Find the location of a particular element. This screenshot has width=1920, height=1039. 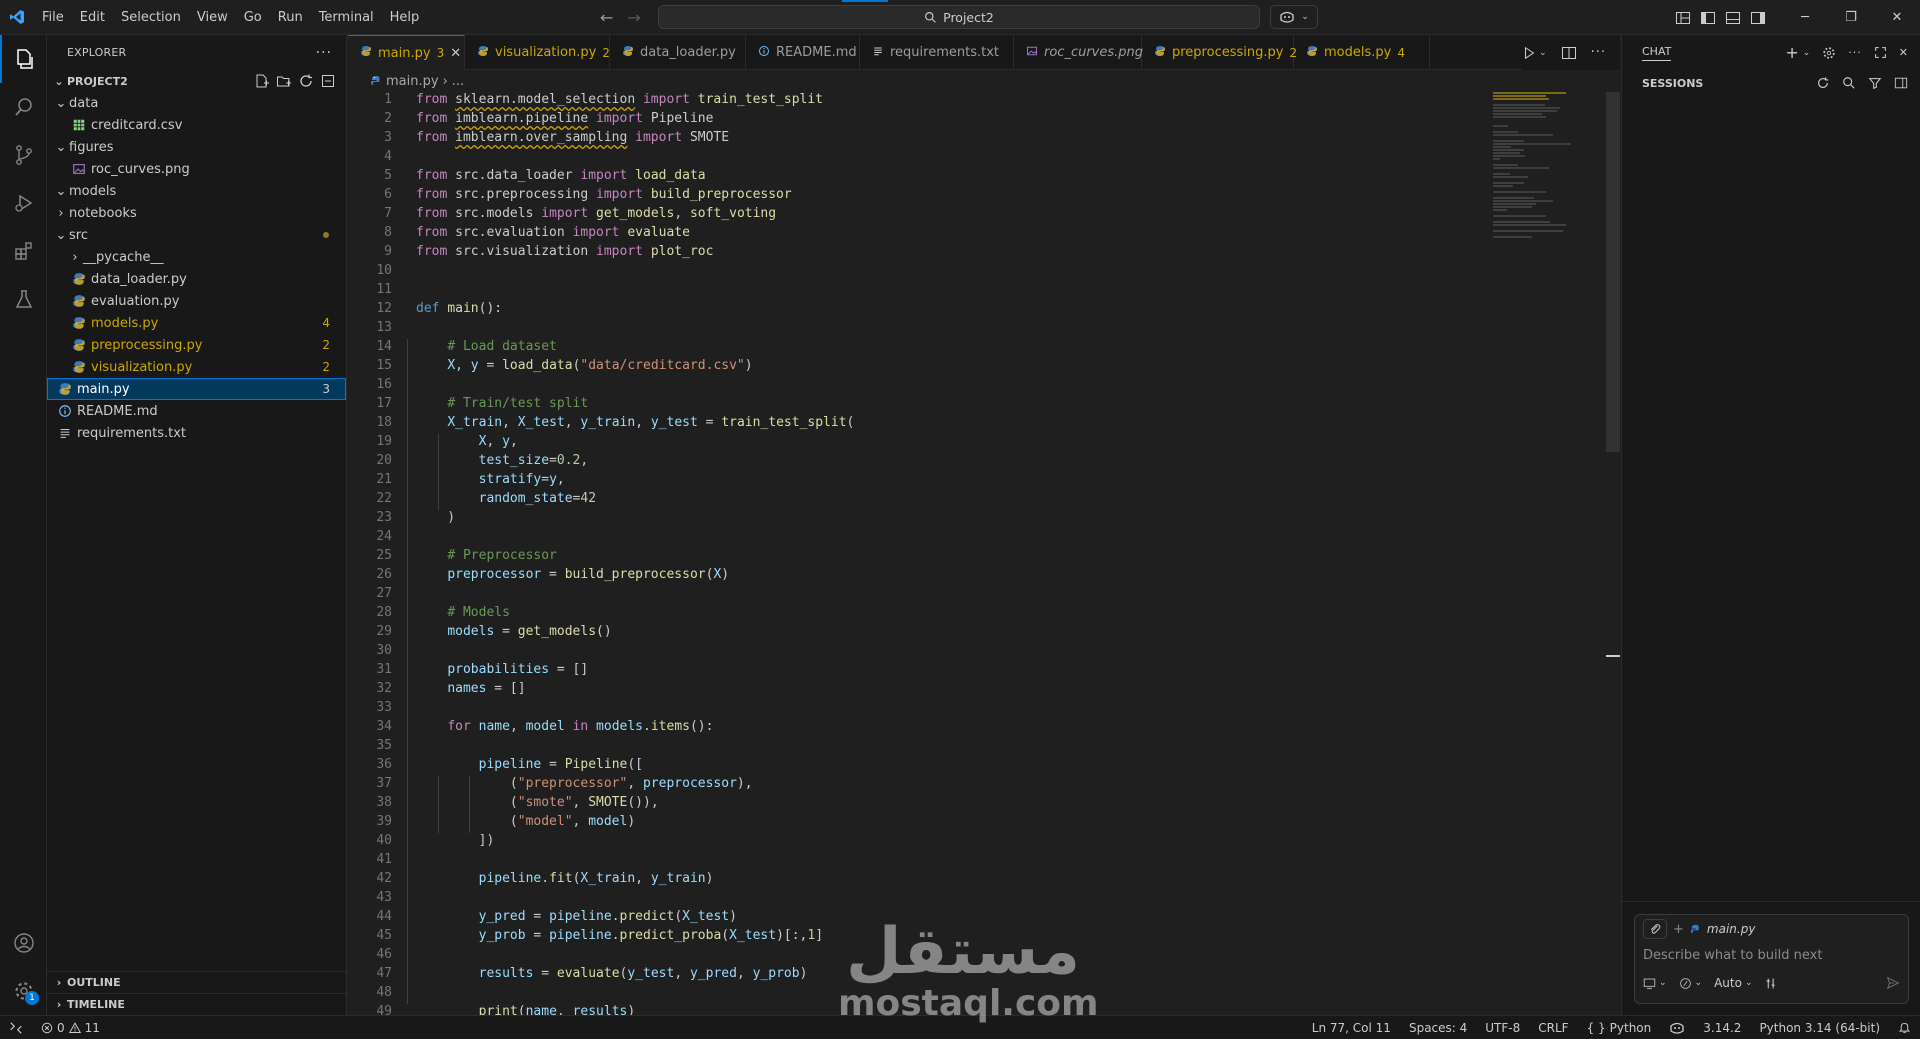

tree-folder: ⌄ figures is located at coordinates (196, 147).